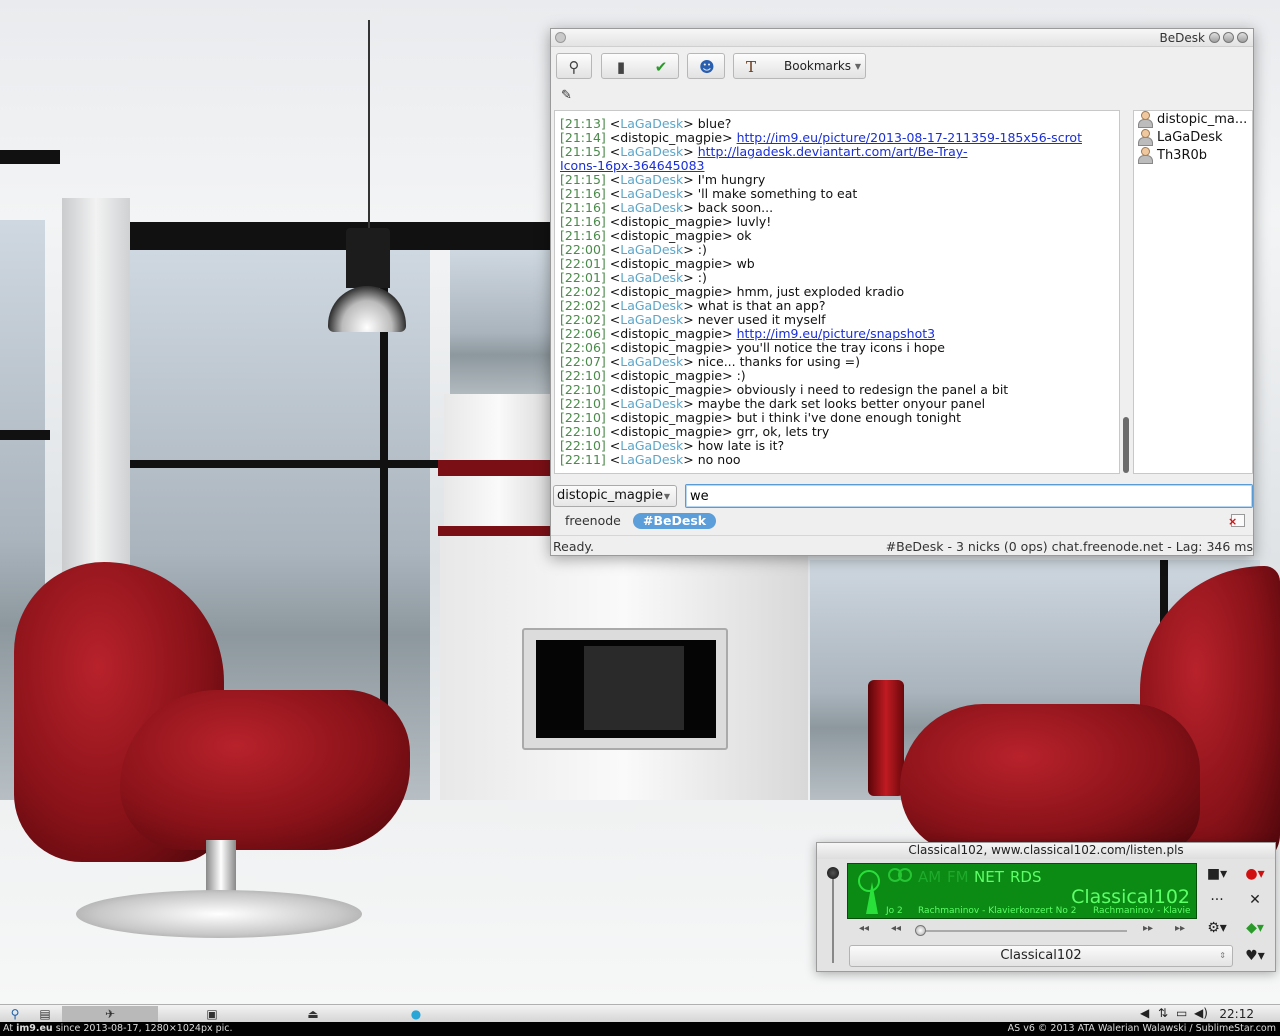 The image size is (1280, 1036). Describe the element at coordinates (1217, 928) in the screenshot. I see `equalizer-icon: ⚙▾` at that location.